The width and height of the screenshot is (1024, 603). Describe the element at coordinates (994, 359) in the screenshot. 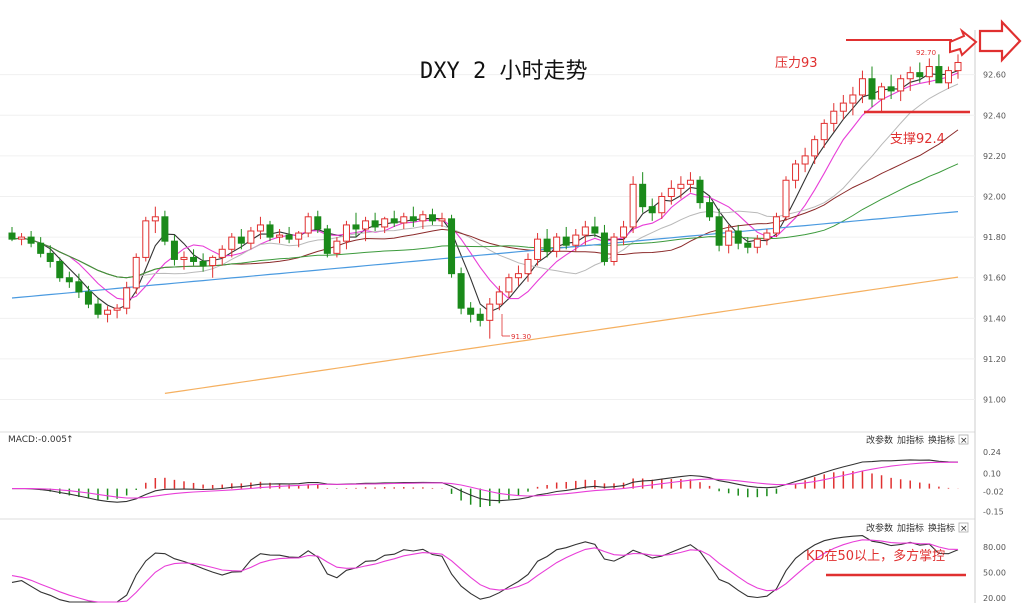

I see `y-tick-label: 91.20` at that location.